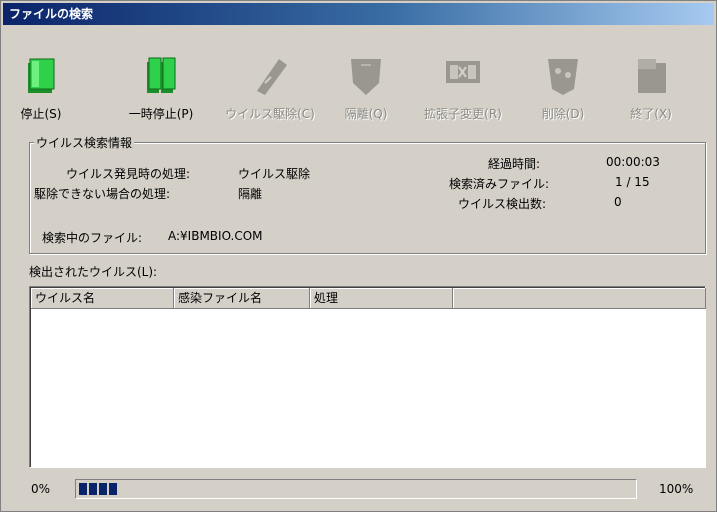  What do you see at coordinates (41, 75) in the screenshot?
I see `stop-icon` at bounding box center [41, 75].